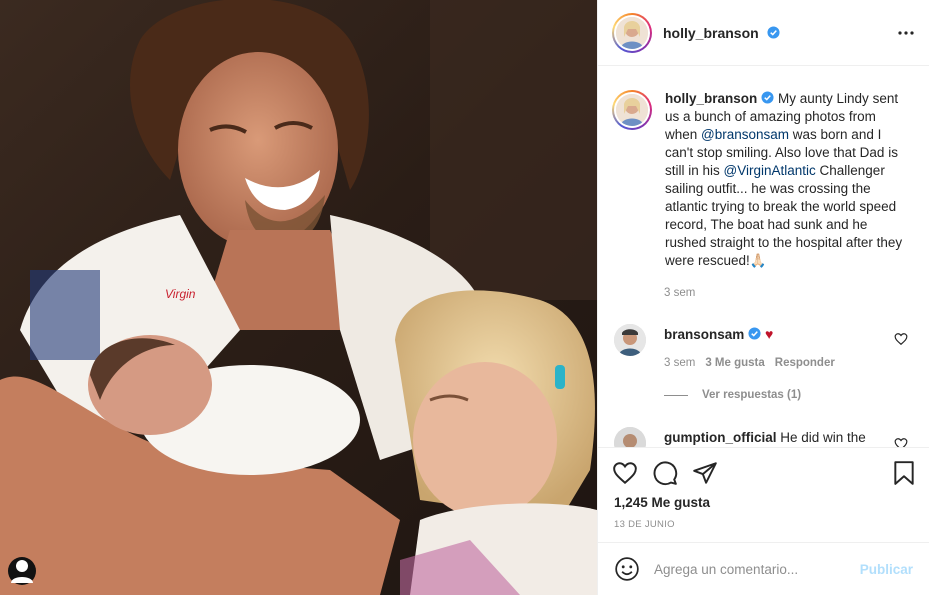 This screenshot has height=595, width=929. What do you see at coordinates (679, 363) in the screenshot?
I see `comment-timestamp: 3 sem` at bounding box center [679, 363].